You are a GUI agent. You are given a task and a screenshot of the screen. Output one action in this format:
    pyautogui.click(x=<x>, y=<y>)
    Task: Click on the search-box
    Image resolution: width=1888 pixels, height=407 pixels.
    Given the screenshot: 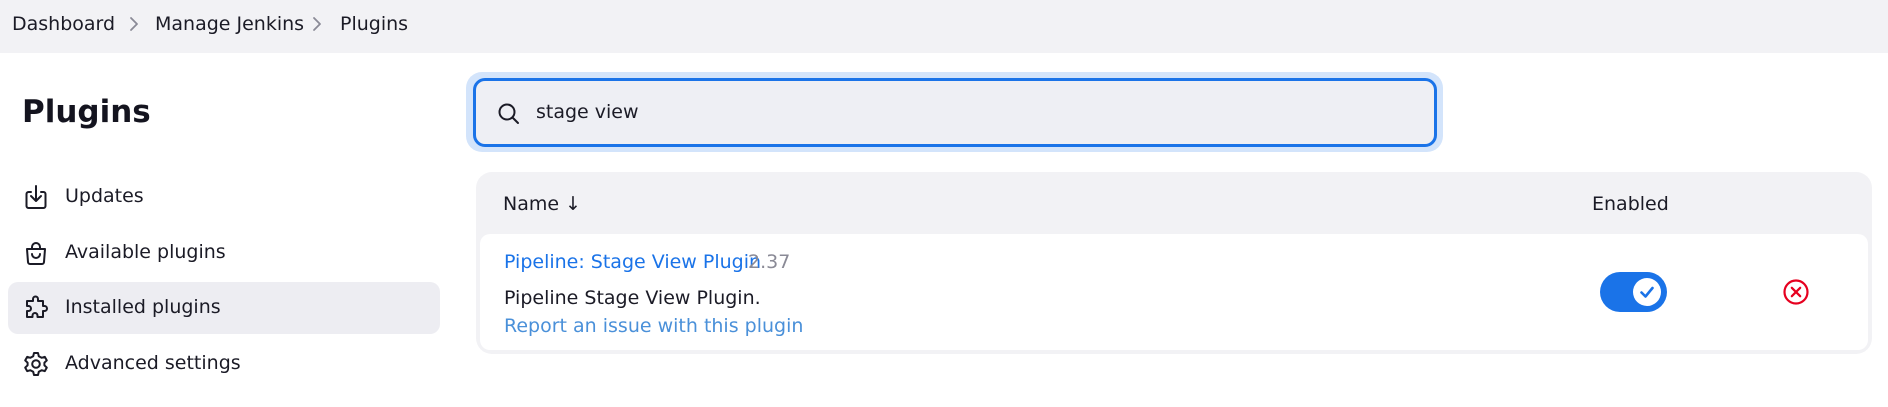 What is the action you would take?
    pyautogui.click(x=955, y=112)
    